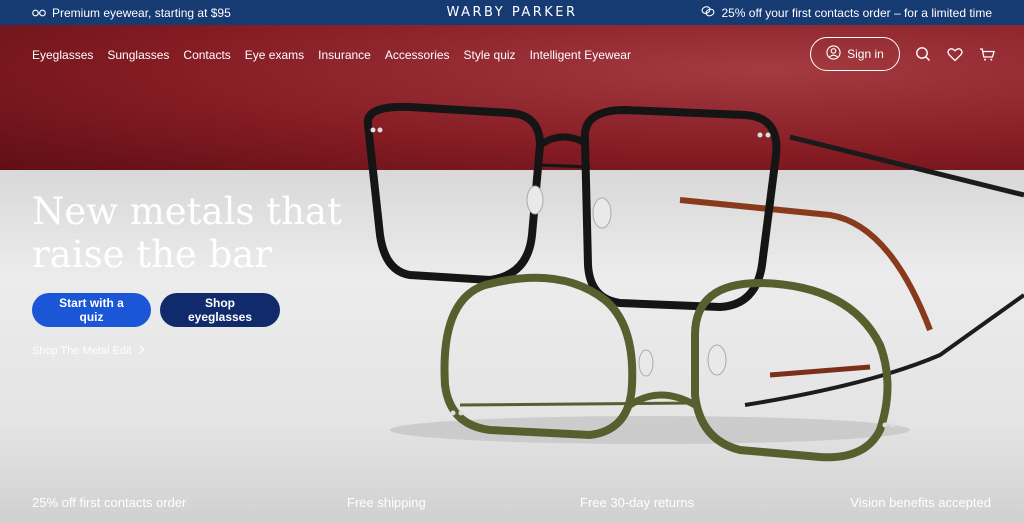 The height and width of the screenshot is (523, 1024). What do you see at coordinates (580, 55) in the screenshot?
I see `nav-item-intelligent-eyewear: Intelligent Eyewear` at bounding box center [580, 55].